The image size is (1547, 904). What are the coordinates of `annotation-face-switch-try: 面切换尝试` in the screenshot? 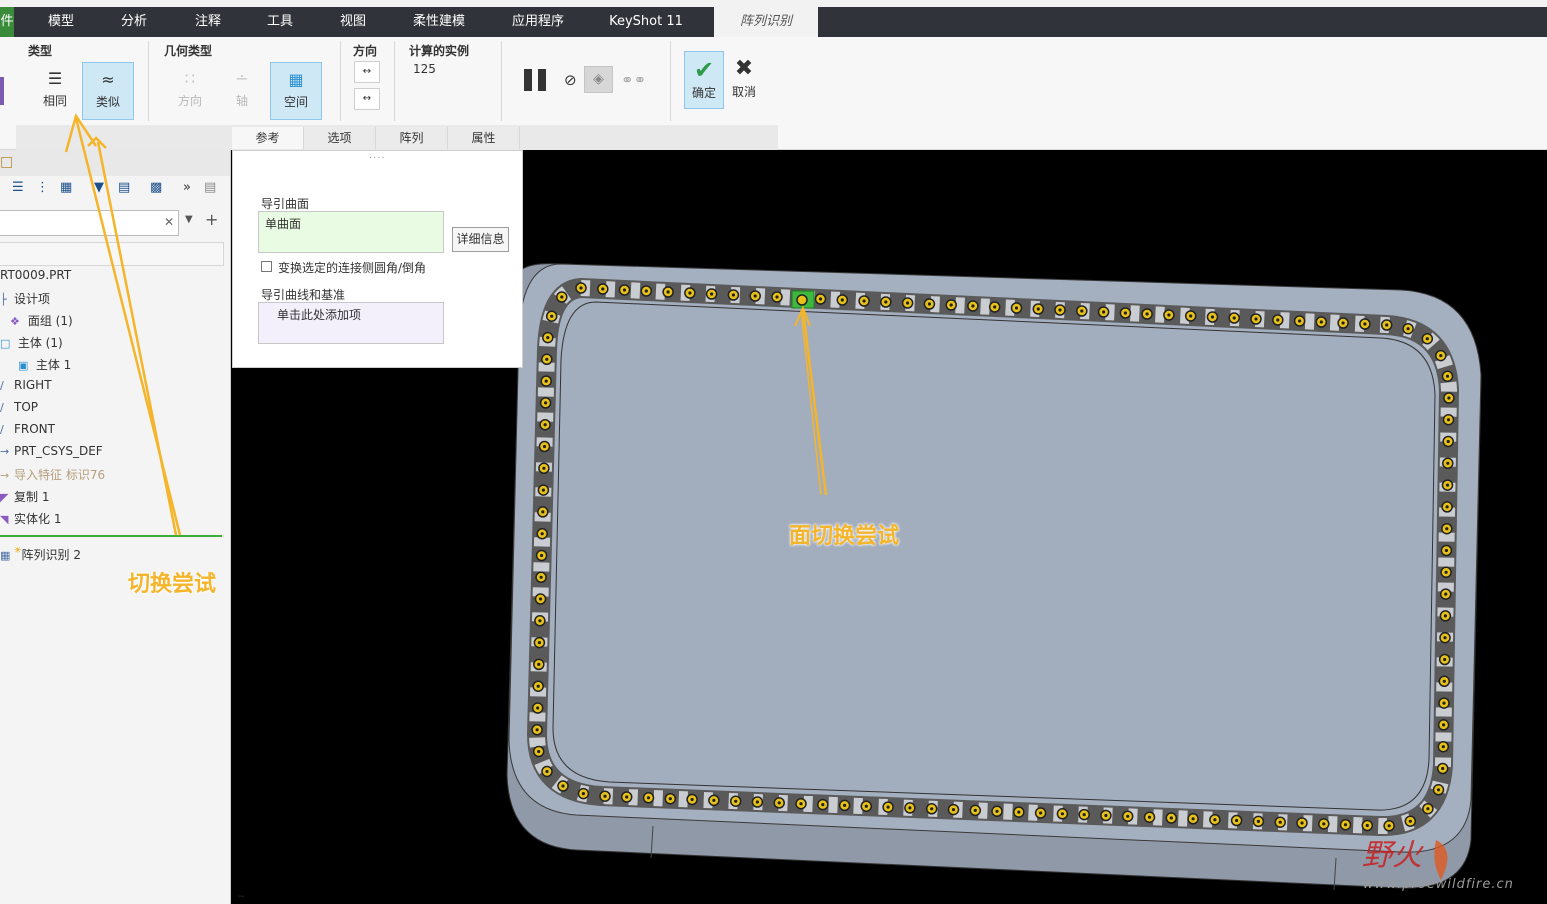 It's located at (844, 536).